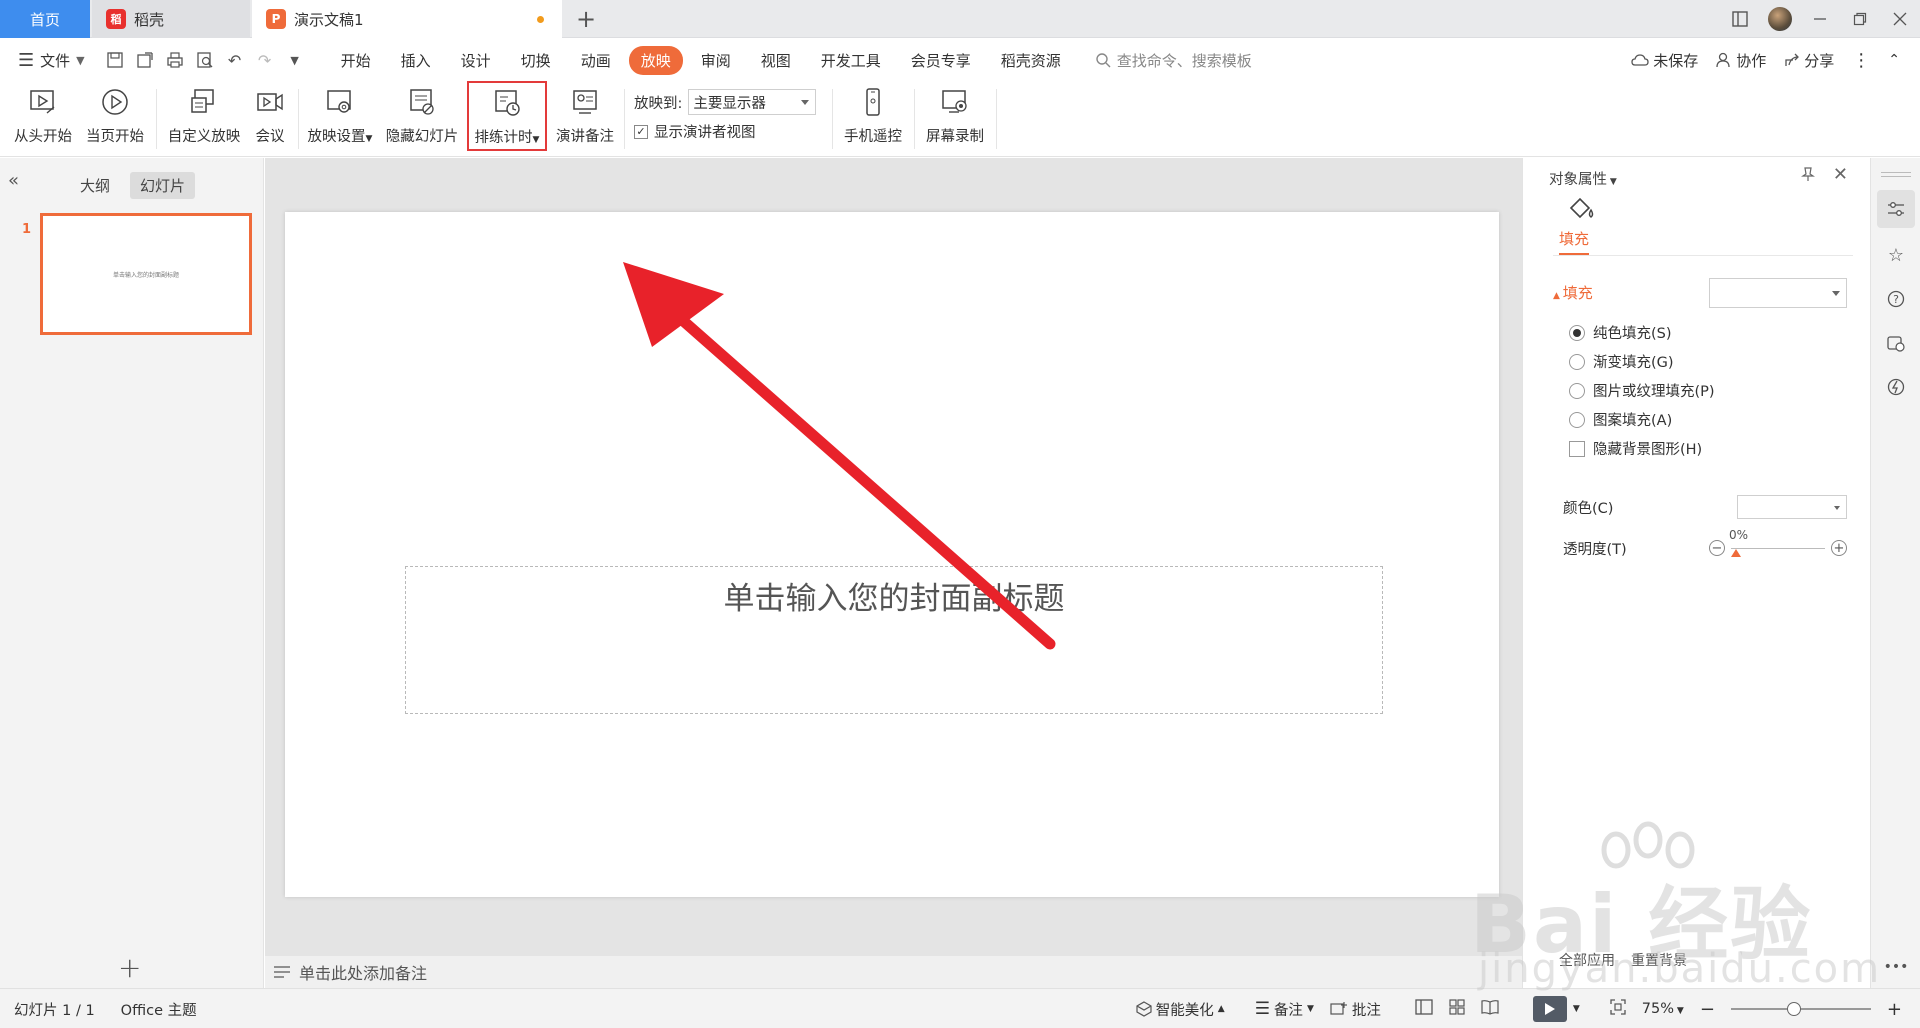  Describe the element at coordinates (1577, 361) in the screenshot. I see `radio-gradient-fill` at that location.